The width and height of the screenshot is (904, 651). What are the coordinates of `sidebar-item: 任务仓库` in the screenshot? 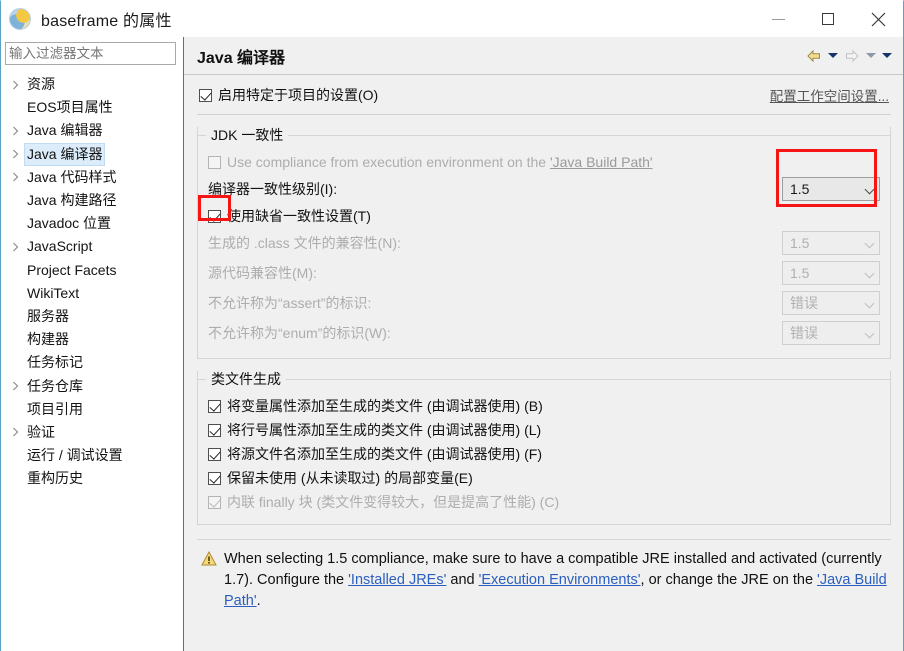 It's located at (94, 385).